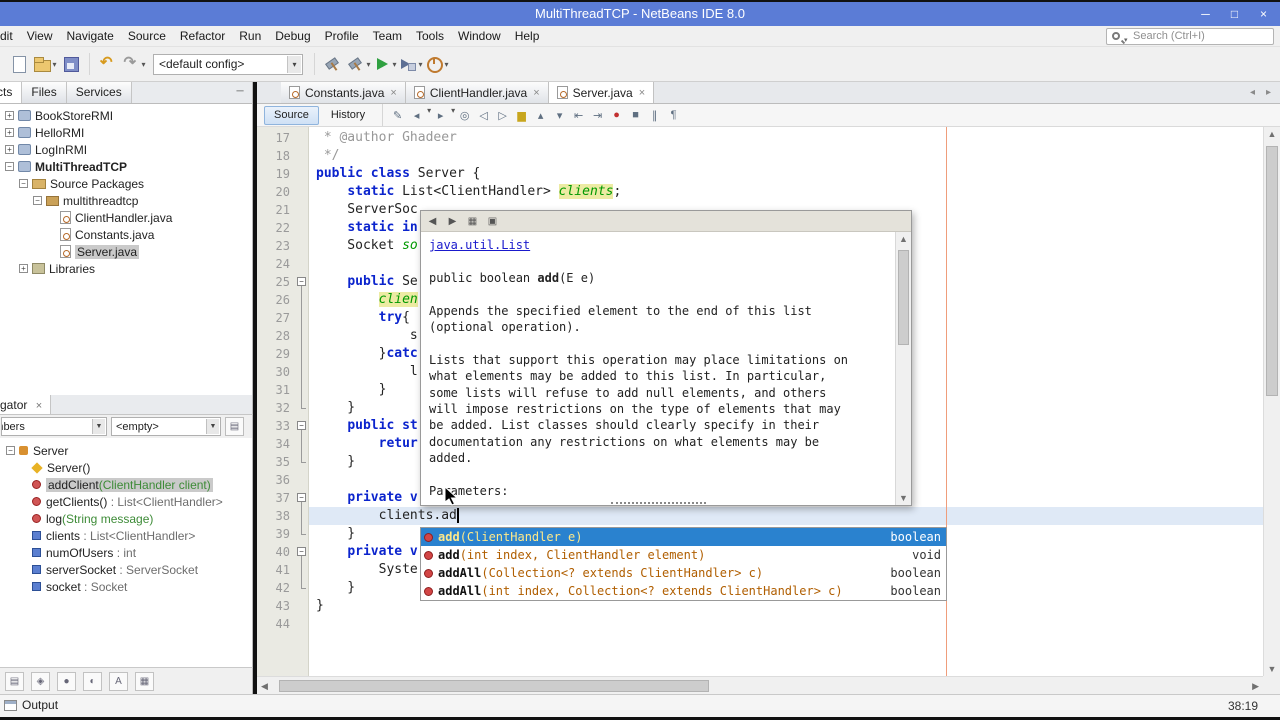 Image resolution: width=1280 pixels, height=720 pixels. Describe the element at coordinates (432, 221) in the screenshot. I see `back-icon: ◀` at that location.